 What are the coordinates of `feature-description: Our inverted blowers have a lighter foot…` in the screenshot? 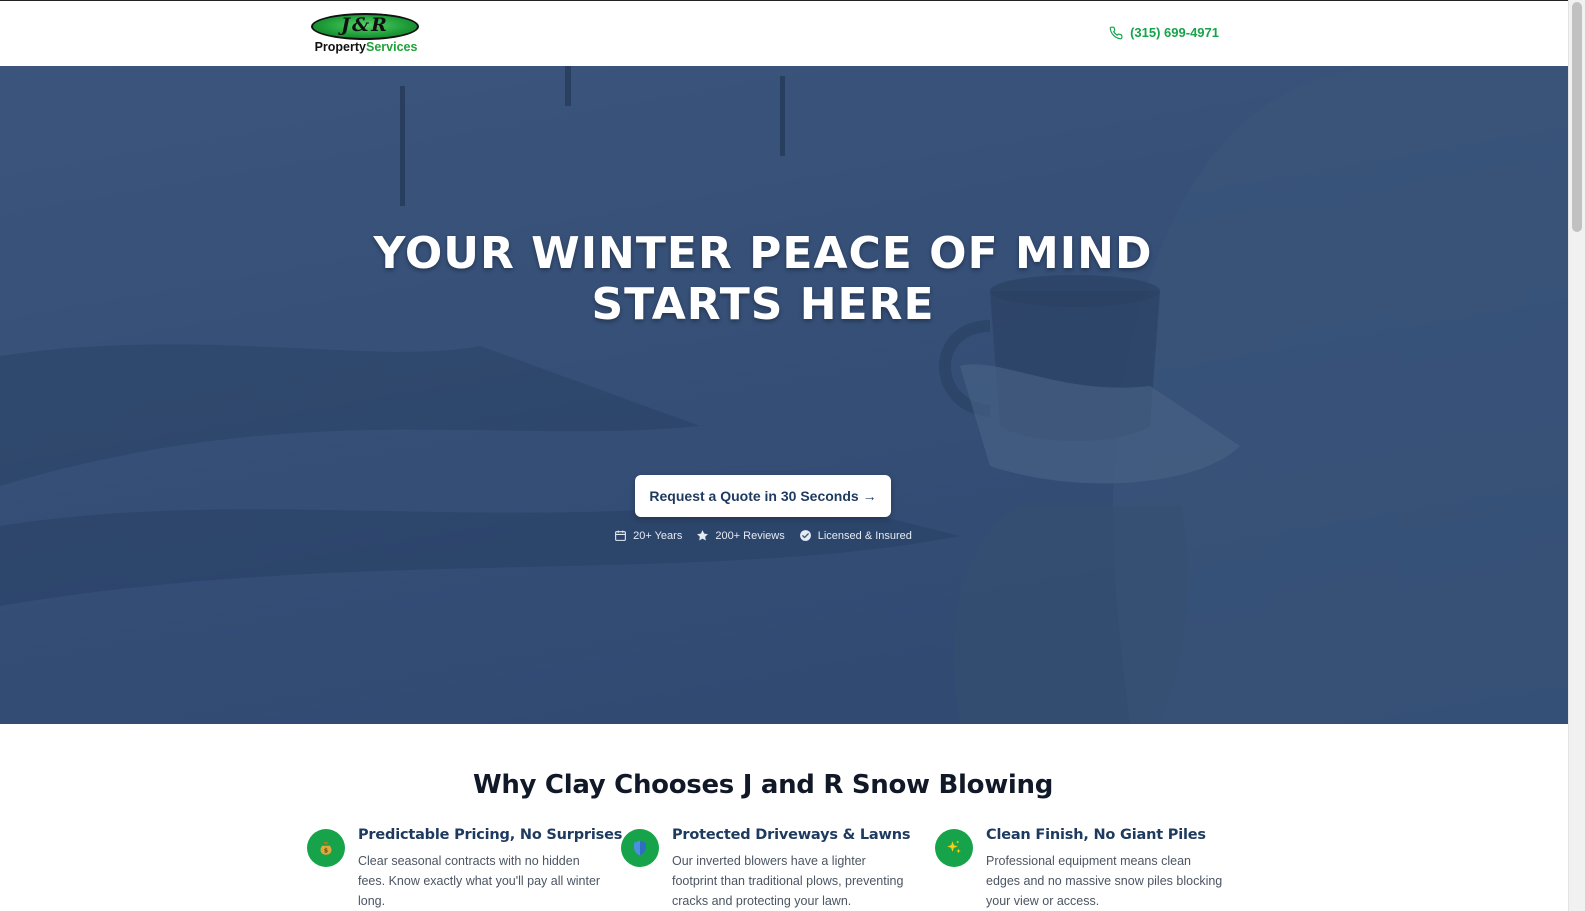 It's located at (788, 881).